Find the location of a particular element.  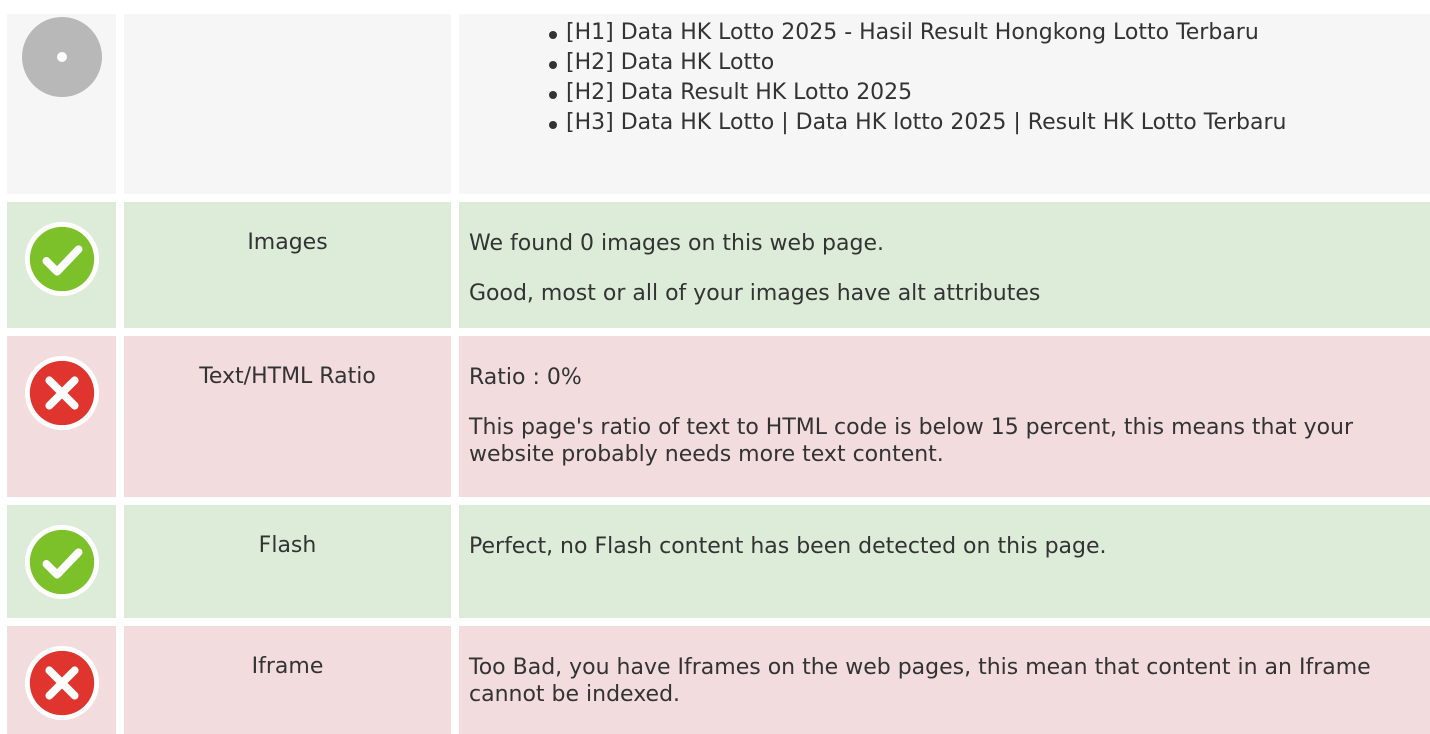

detail-text: We found 0 images on this web page. is located at coordinates (676, 243).